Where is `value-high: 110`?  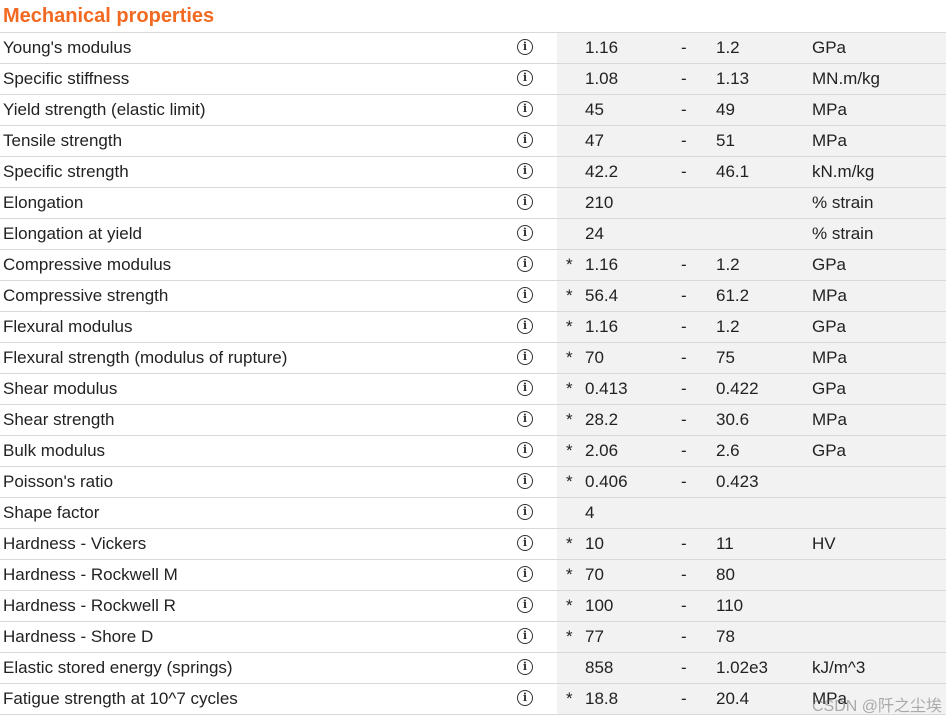 value-high: 110 is located at coordinates (730, 605).